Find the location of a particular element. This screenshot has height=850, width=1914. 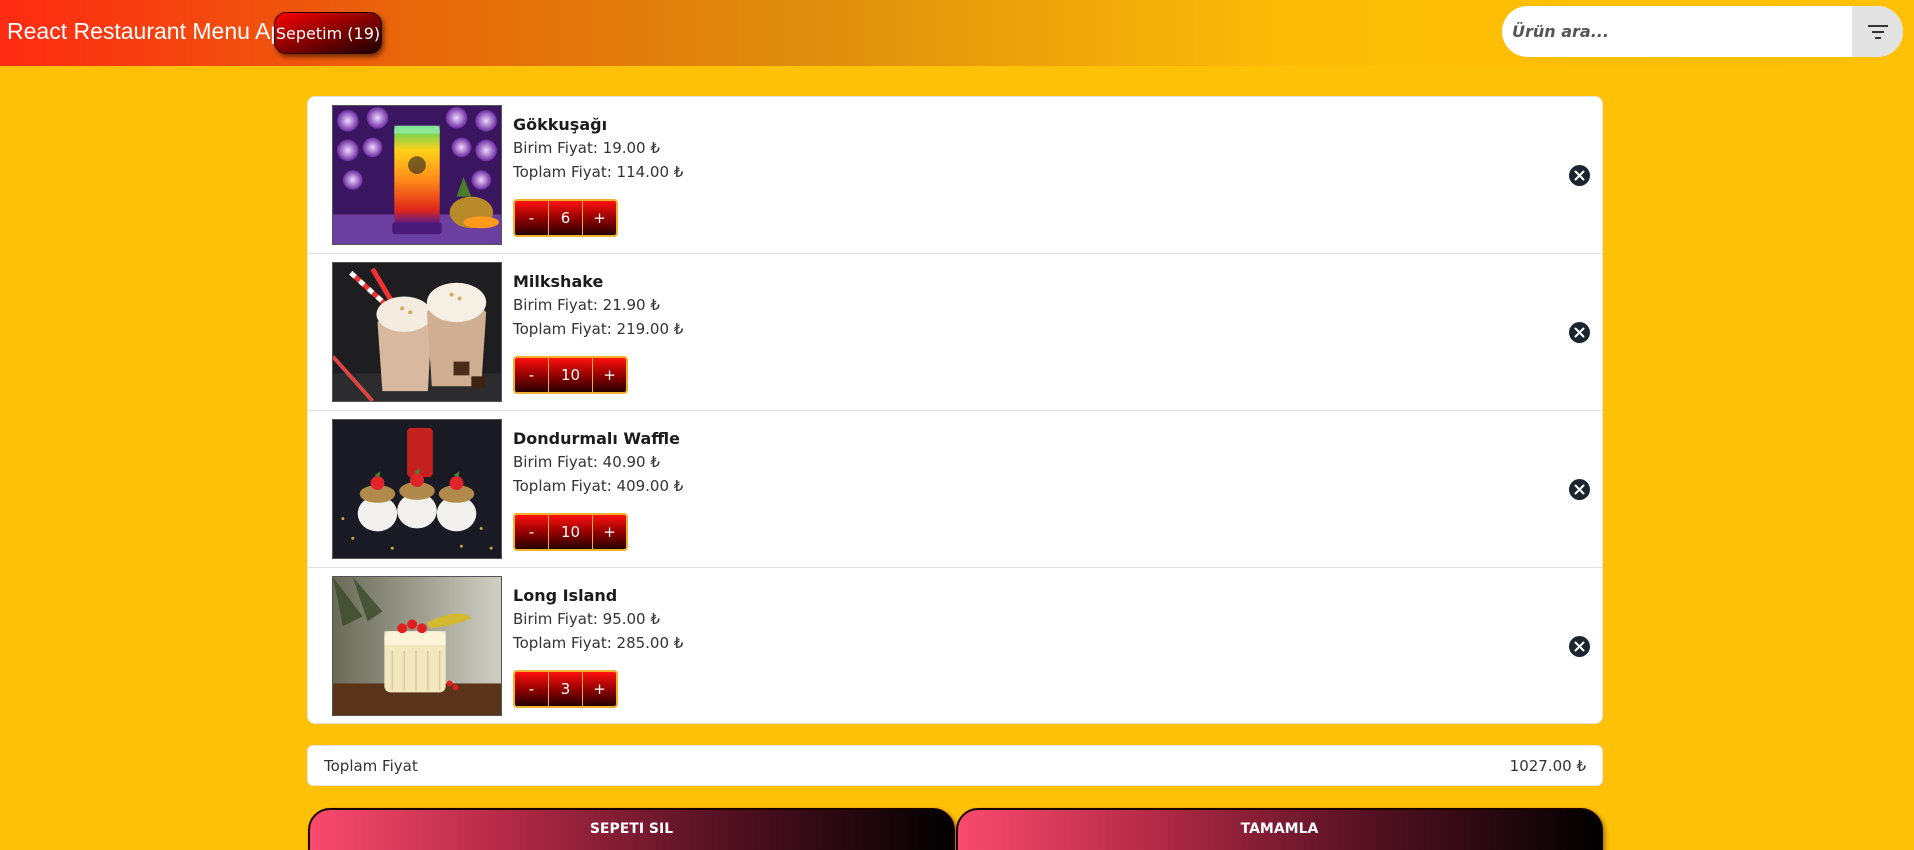

filter-button is located at coordinates (1877, 31).